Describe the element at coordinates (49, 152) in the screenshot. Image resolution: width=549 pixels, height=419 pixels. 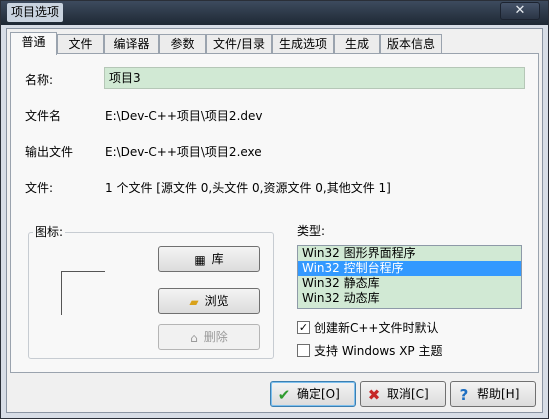
I see `output-file-label: 输出文件` at that location.